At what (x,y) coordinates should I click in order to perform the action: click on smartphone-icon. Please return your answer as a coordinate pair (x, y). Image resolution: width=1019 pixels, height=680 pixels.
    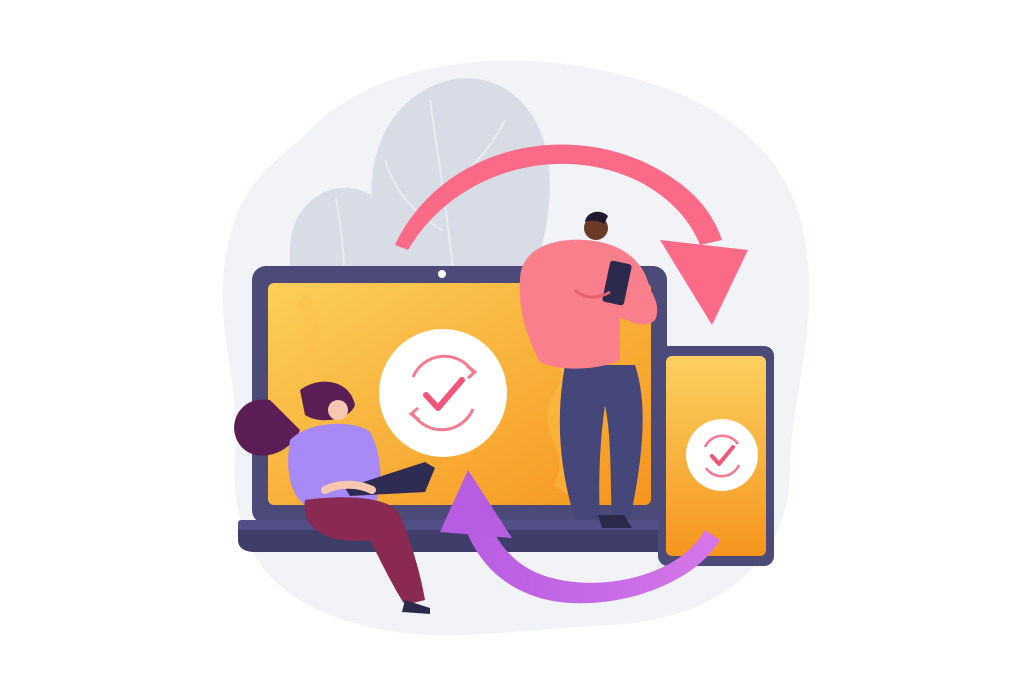
    Looking at the image, I should click on (716, 456).